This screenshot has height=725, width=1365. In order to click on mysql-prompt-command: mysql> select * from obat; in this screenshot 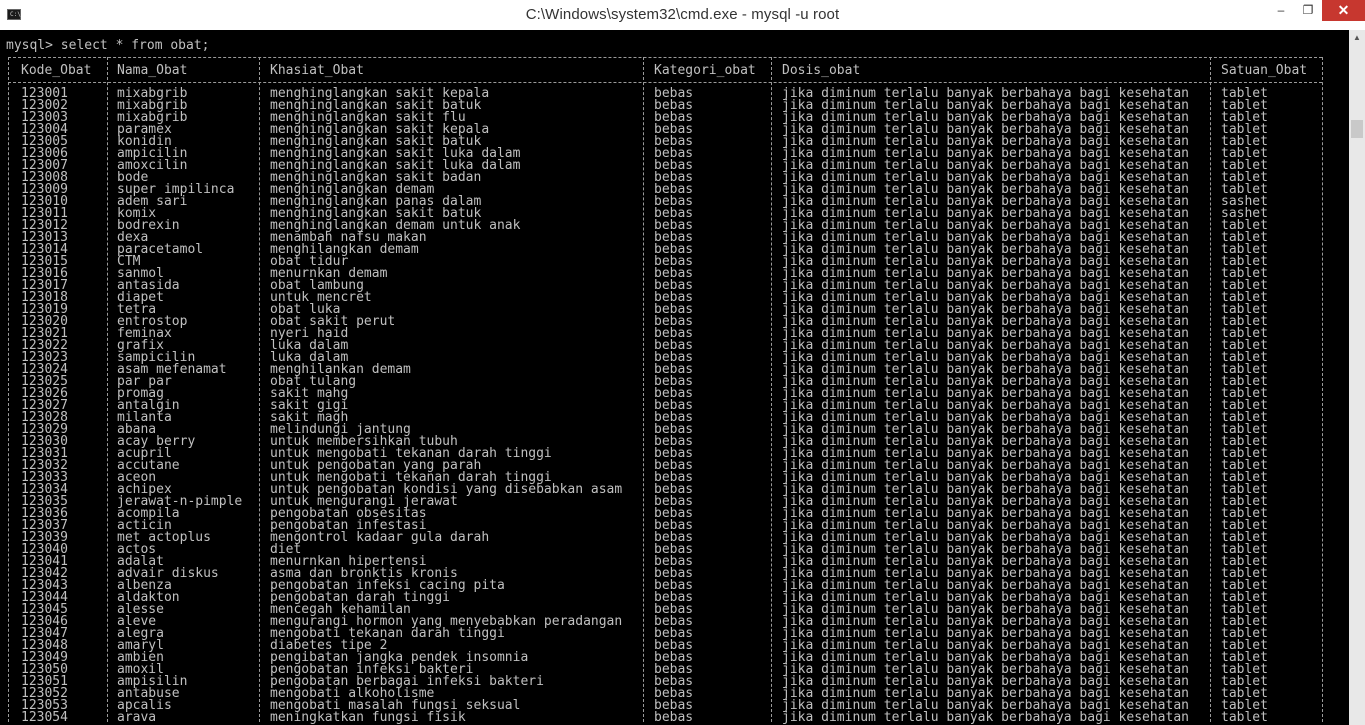, I will do `click(108, 45)`.